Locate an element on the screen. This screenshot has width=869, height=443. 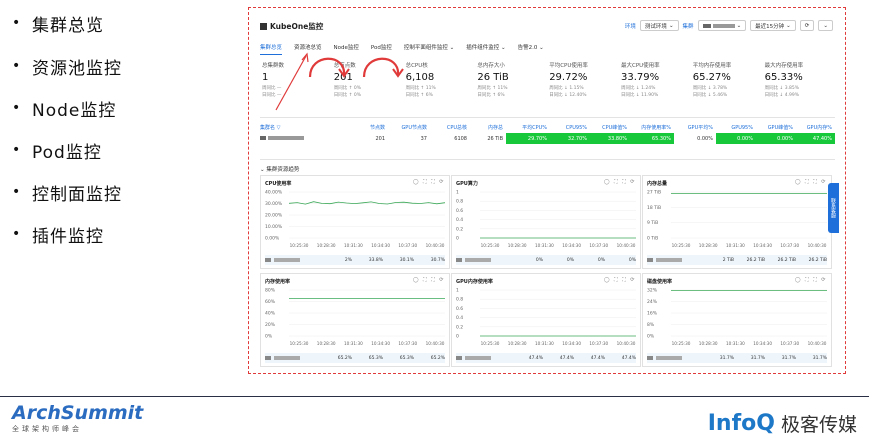
bullet-text: 插件监控 is located at coordinates (68, 236).